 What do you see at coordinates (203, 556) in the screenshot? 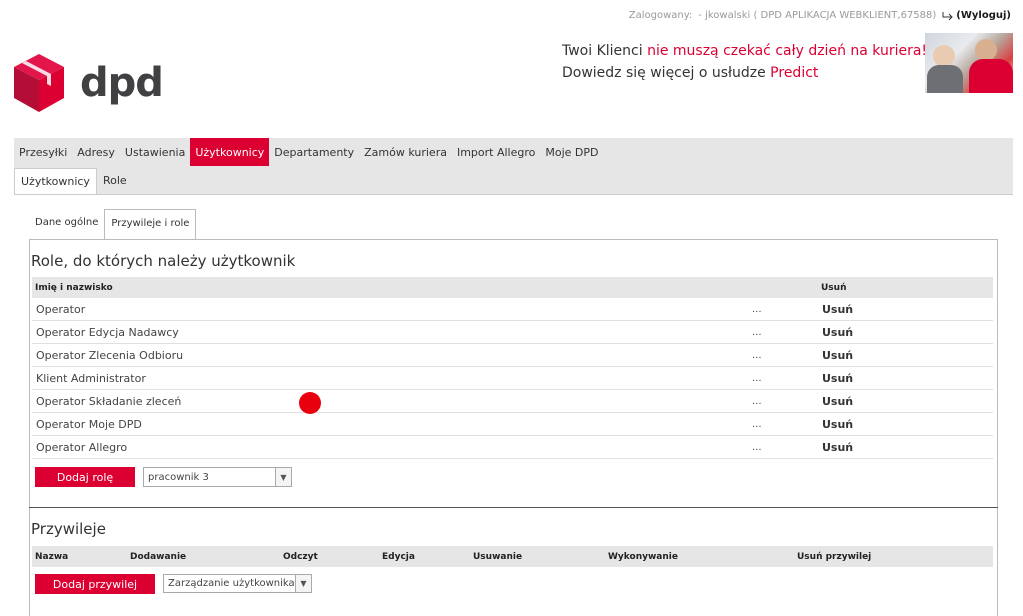
I see `col-header-dodawanie: Dodawanie` at bounding box center [203, 556].